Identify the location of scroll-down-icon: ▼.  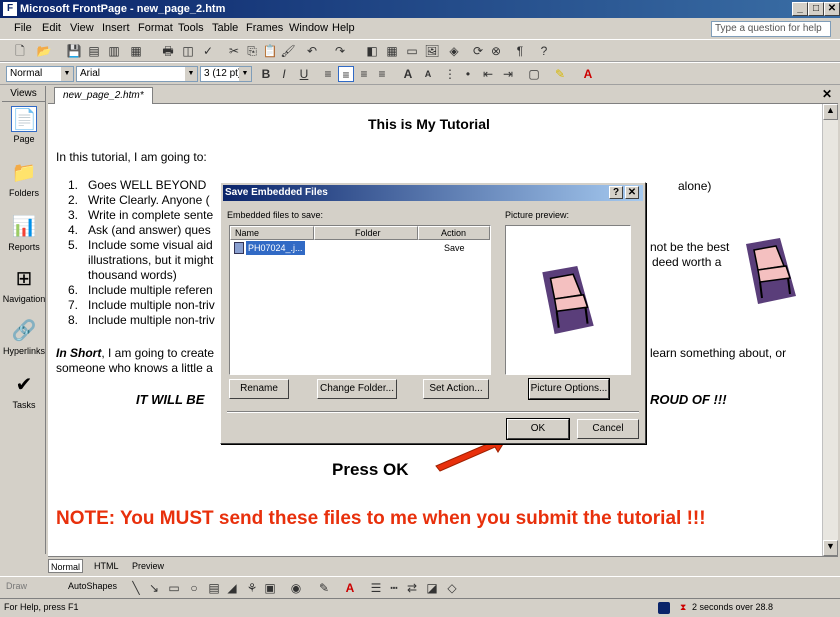
(830, 548).